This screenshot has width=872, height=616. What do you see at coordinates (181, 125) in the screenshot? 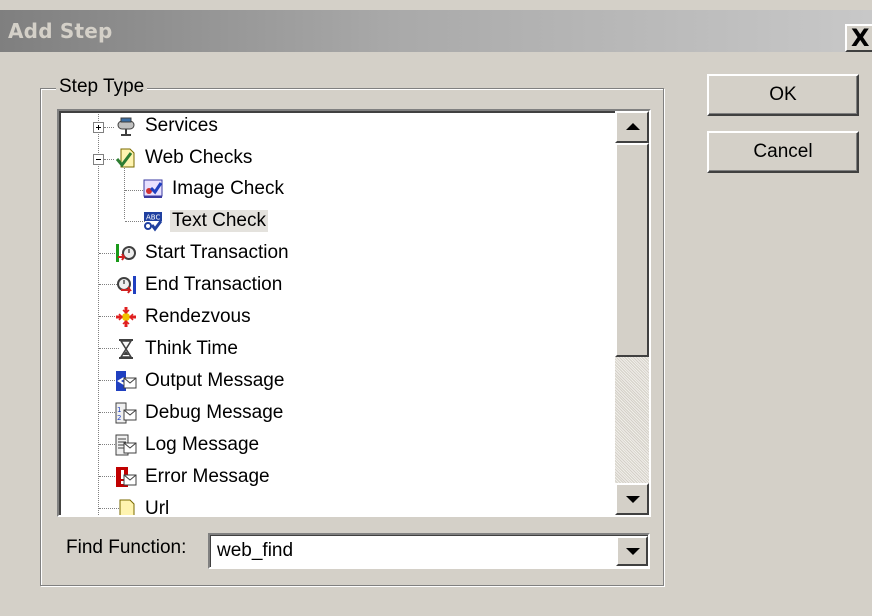
I see `tree-item-label: Services` at bounding box center [181, 125].